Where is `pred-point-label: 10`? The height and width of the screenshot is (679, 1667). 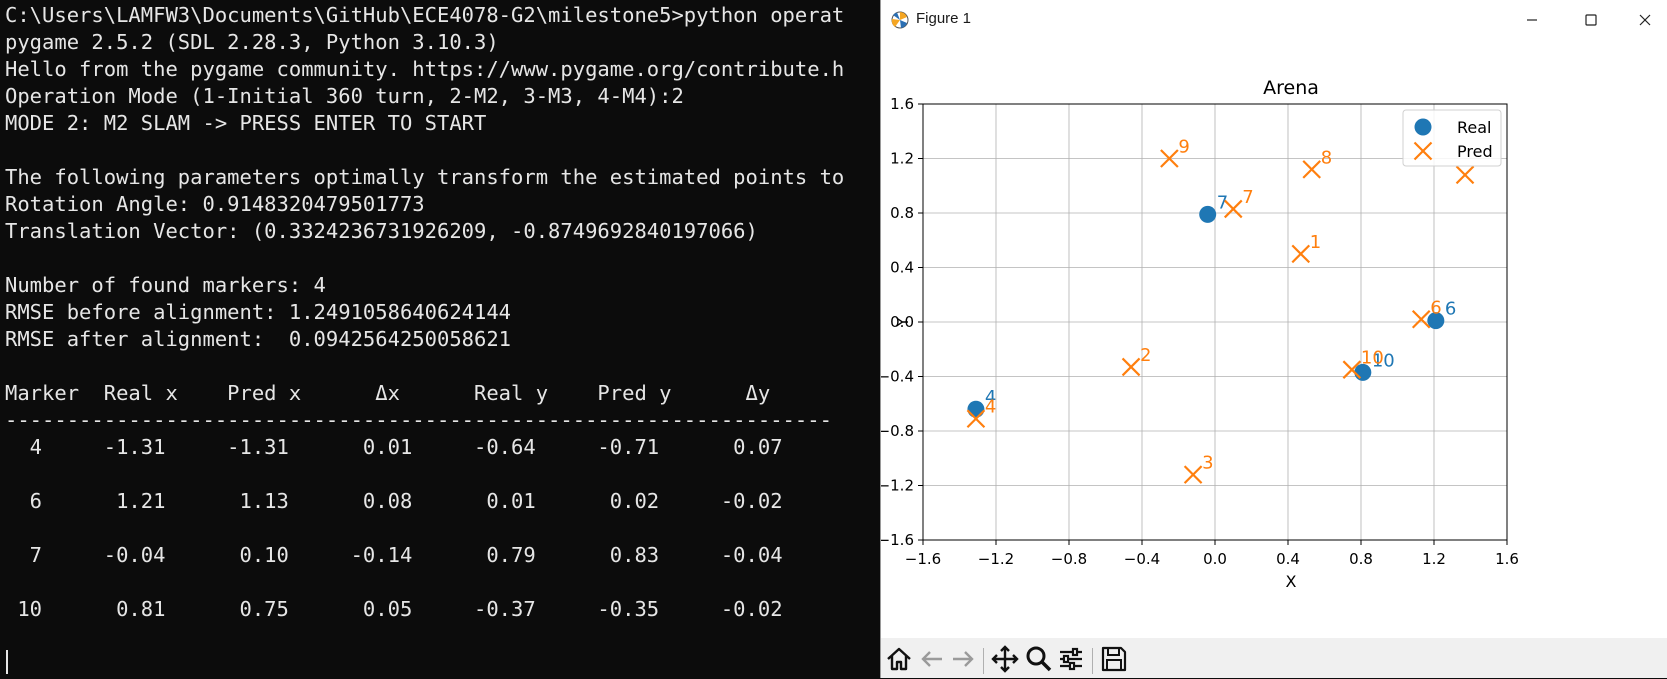 pred-point-label: 10 is located at coordinates (1372, 358).